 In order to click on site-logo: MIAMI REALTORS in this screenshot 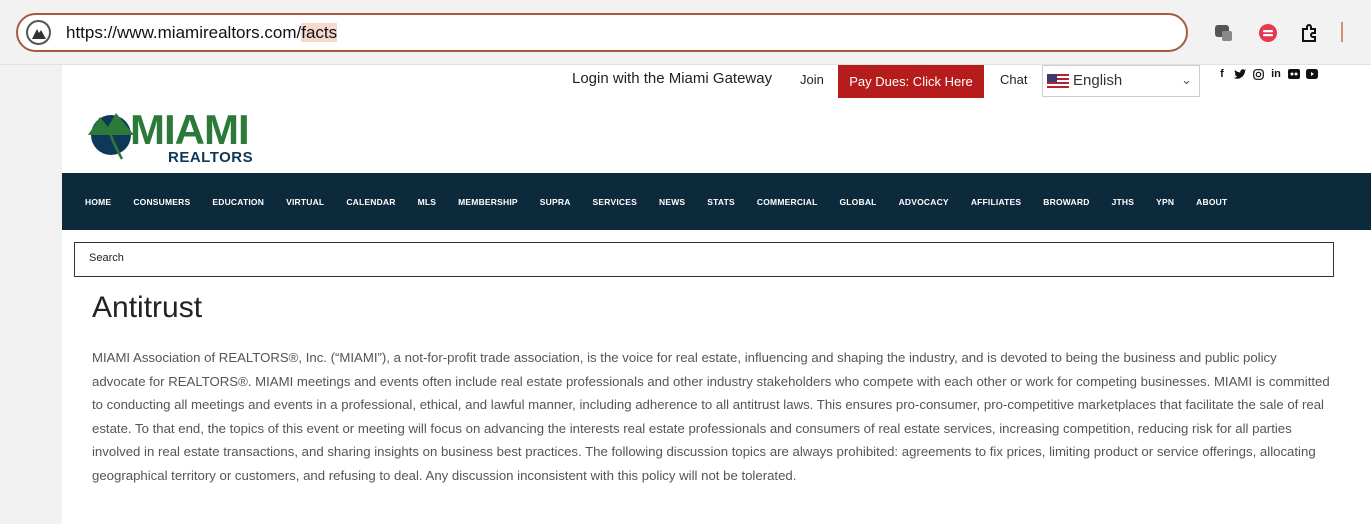, I will do `click(186, 137)`.